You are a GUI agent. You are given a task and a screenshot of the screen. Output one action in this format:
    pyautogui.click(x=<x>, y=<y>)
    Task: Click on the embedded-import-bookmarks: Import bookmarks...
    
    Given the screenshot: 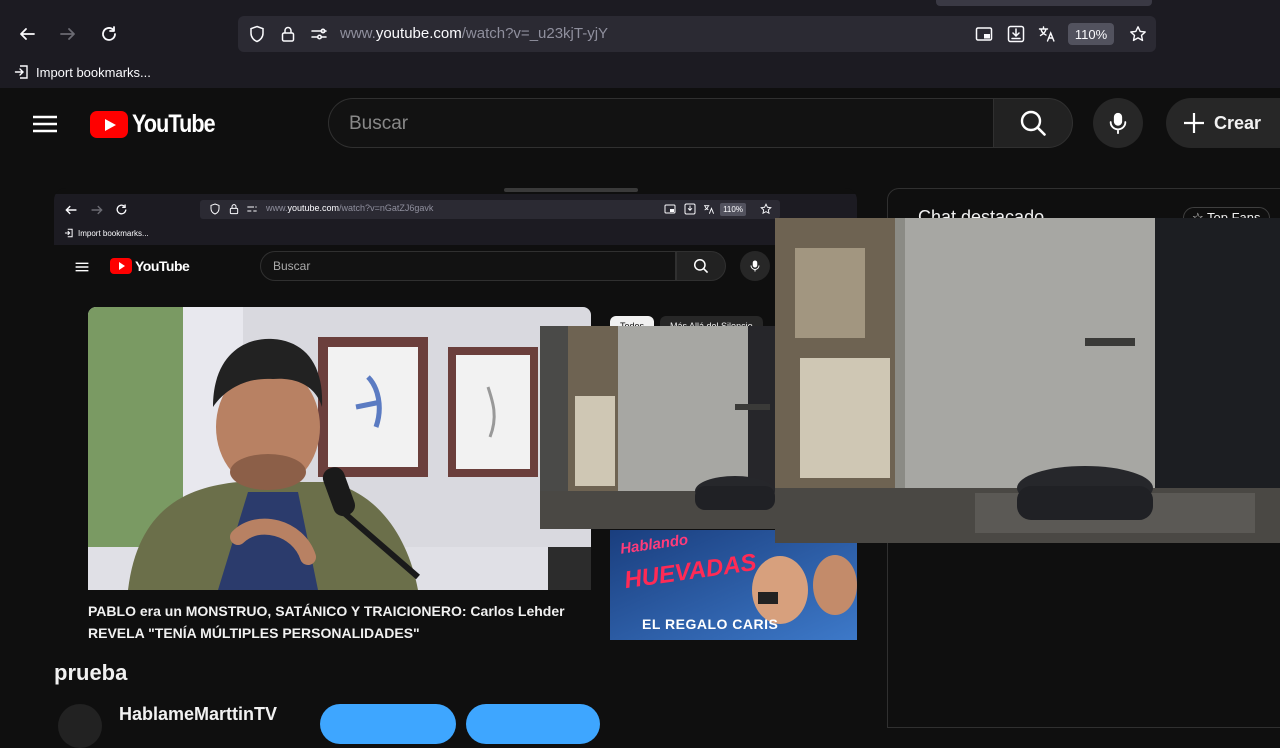 What is the action you would take?
    pyautogui.click(x=106, y=233)
    